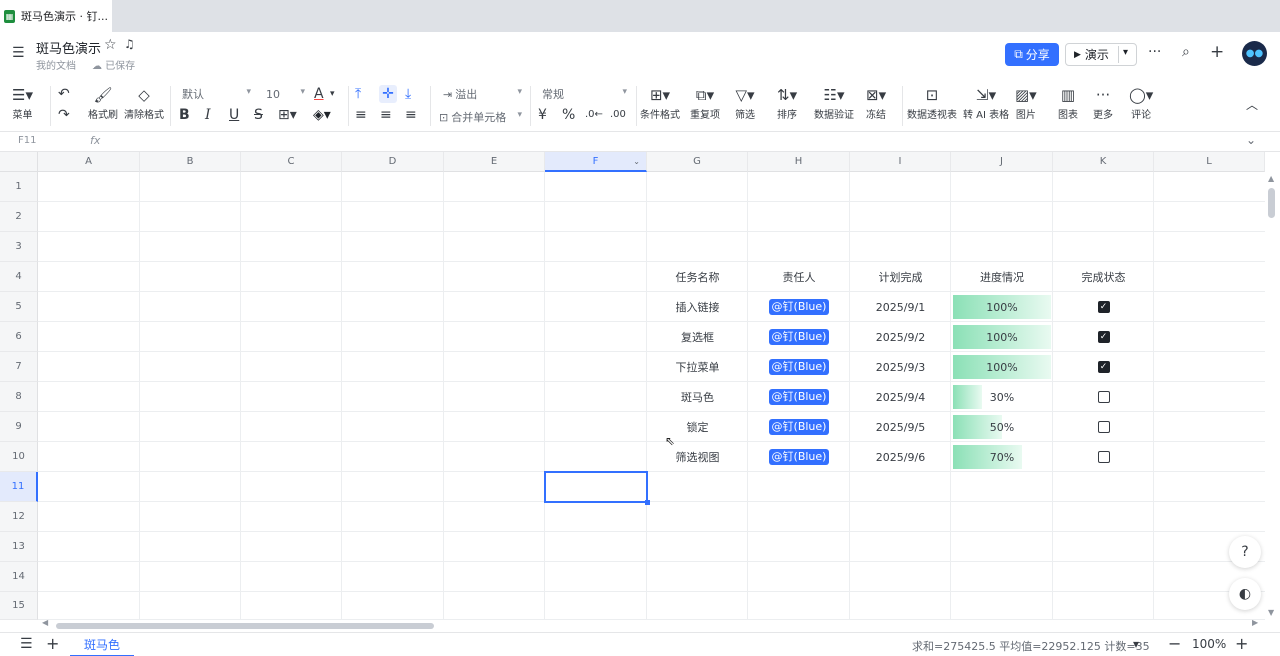 The height and width of the screenshot is (656, 1280). Describe the element at coordinates (1272, 396) in the screenshot. I see `vertical-scrollbar: ▲ ▼` at that location.